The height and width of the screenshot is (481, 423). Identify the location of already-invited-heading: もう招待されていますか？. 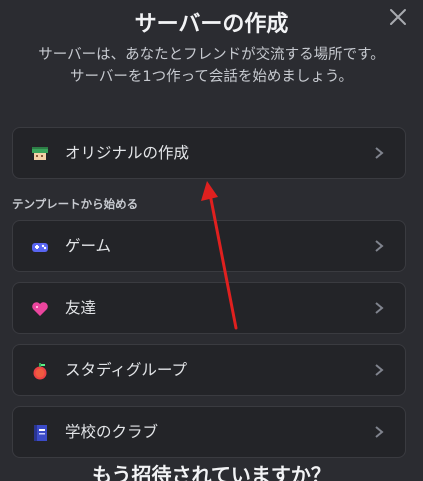
(211, 472).